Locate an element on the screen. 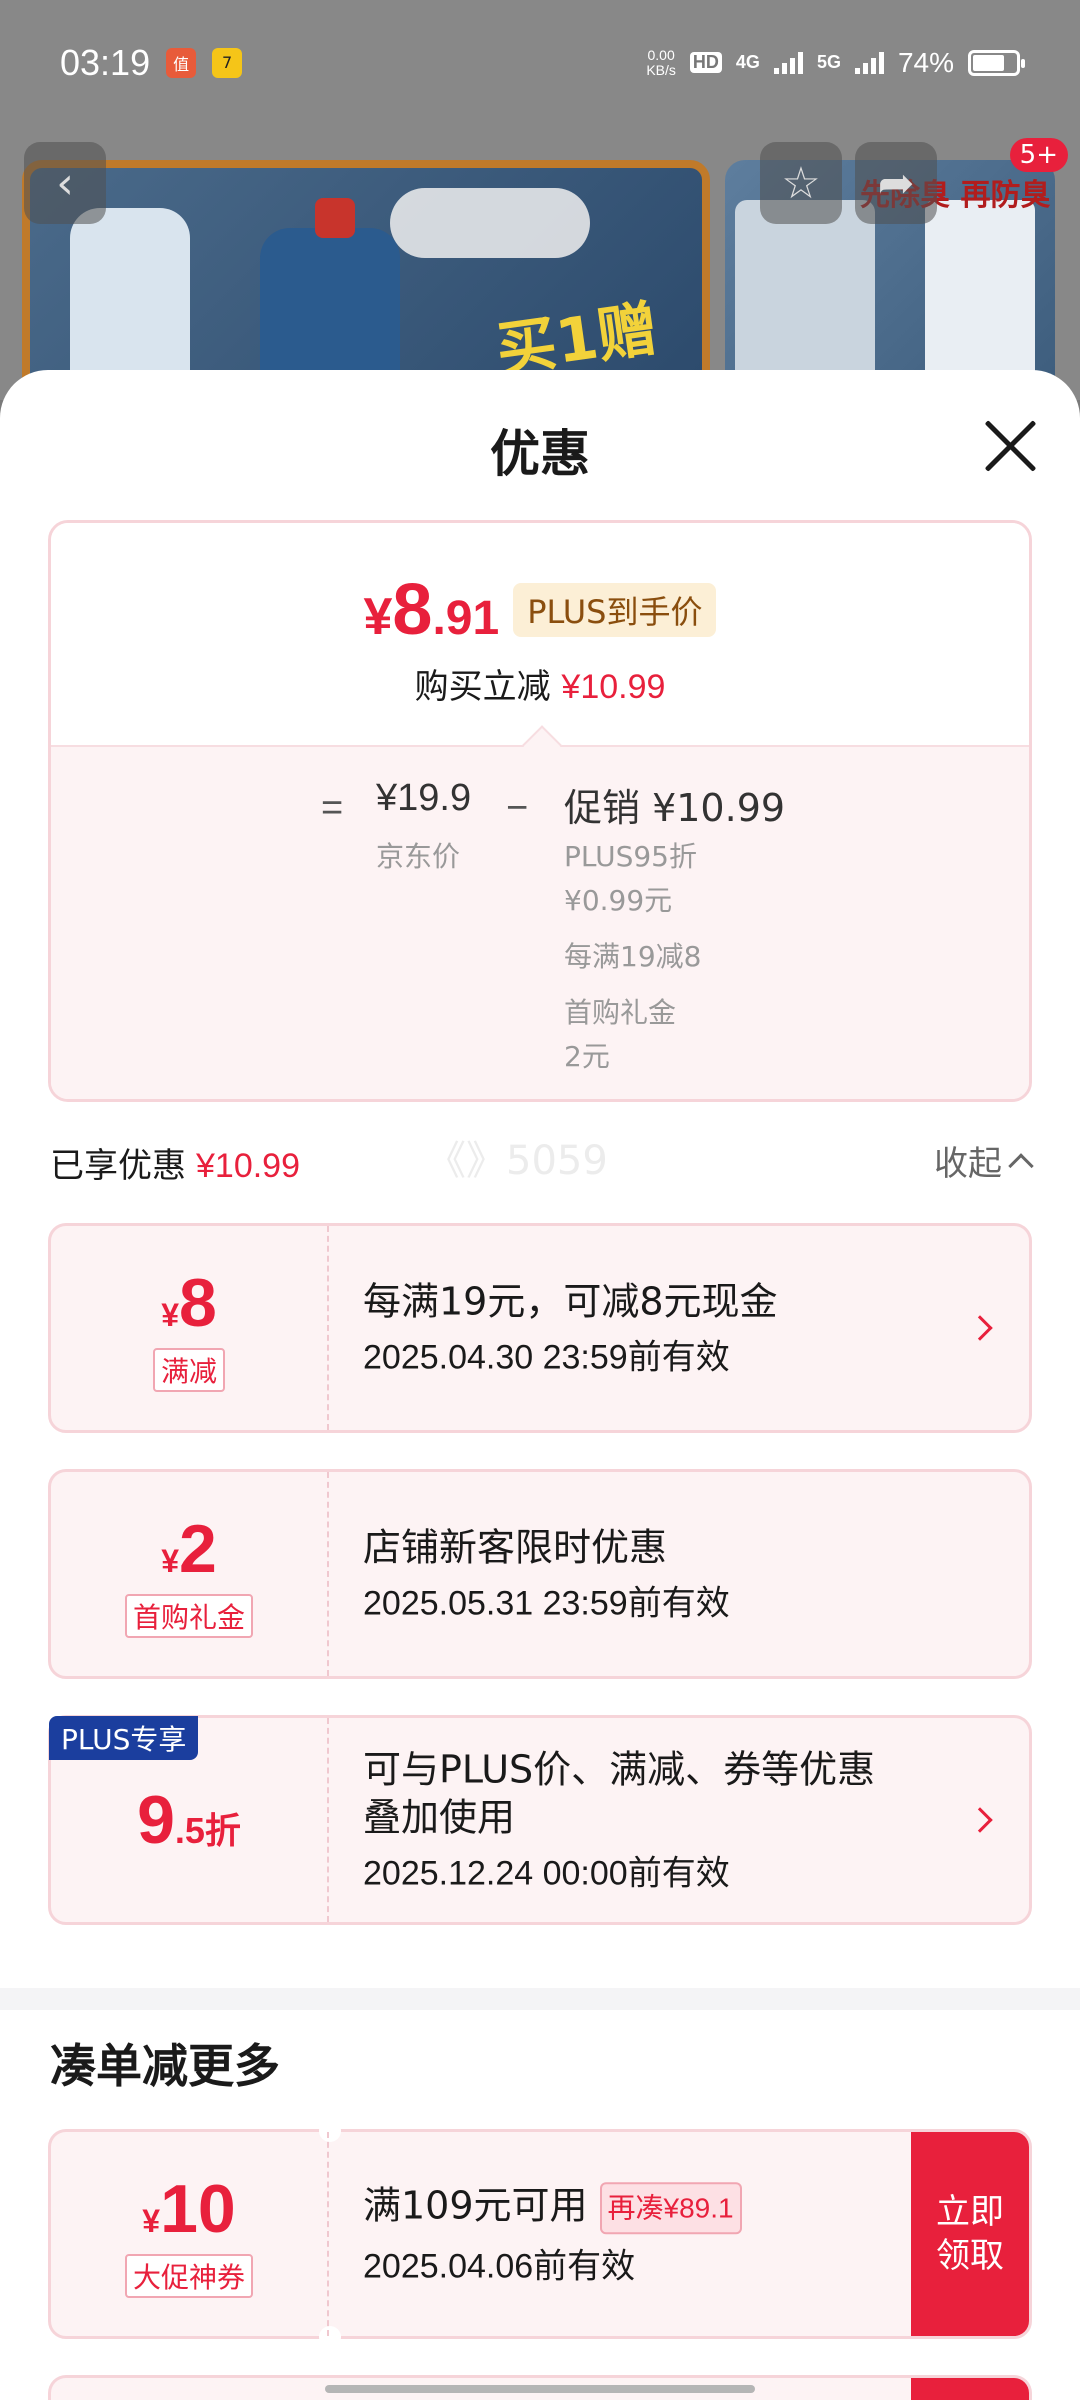 This screenshot has height=2400, width=1080. final-price-integer: 8 is located at coordinates (412, 610).